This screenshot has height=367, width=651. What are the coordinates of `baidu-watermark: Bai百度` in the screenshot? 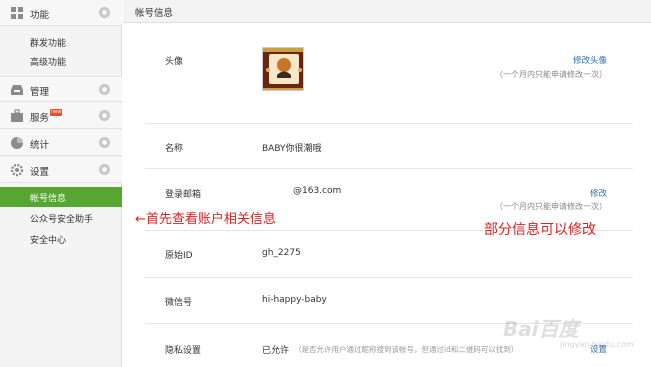 It's located at (541, 329).